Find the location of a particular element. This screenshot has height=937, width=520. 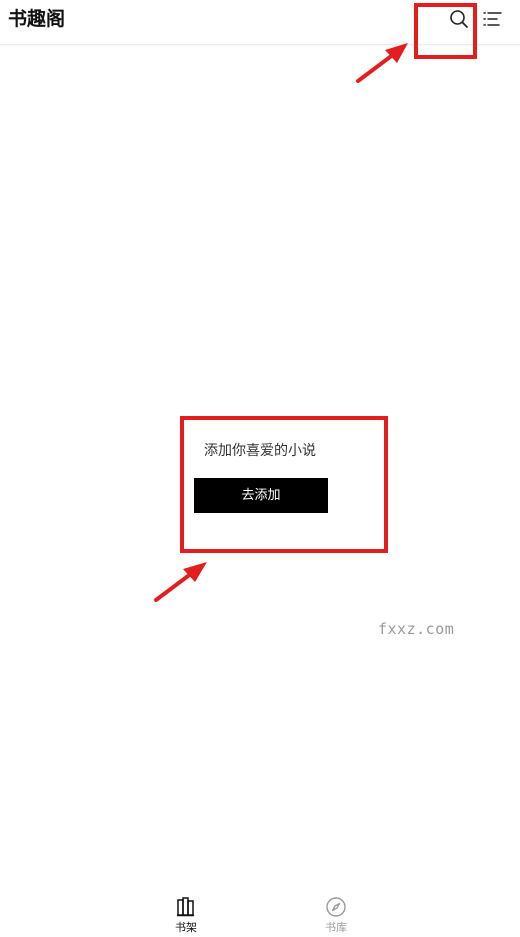

menu-button is located at coordinates (493, 19).